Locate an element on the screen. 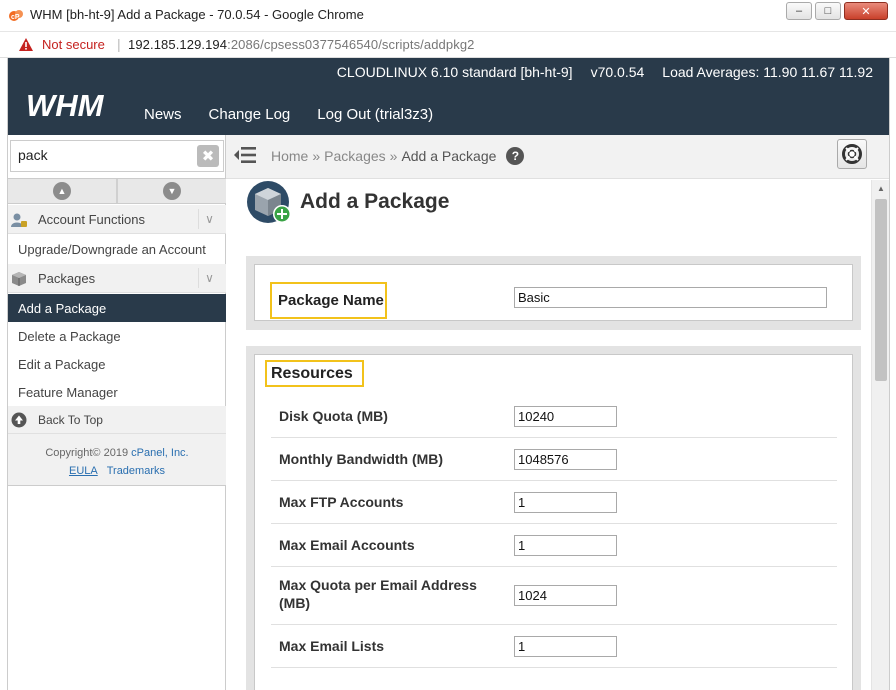 The width and height of the screenshot is (896, 690). resource-row-email-accounts: Max Email Accounts is located at coordinates (554, 545).